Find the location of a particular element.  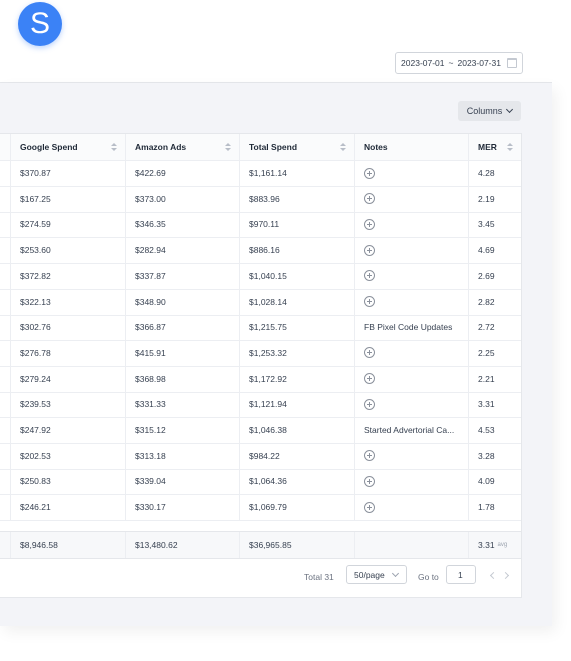

cell-mer: 4.28 is located at coordinates (486, 173).